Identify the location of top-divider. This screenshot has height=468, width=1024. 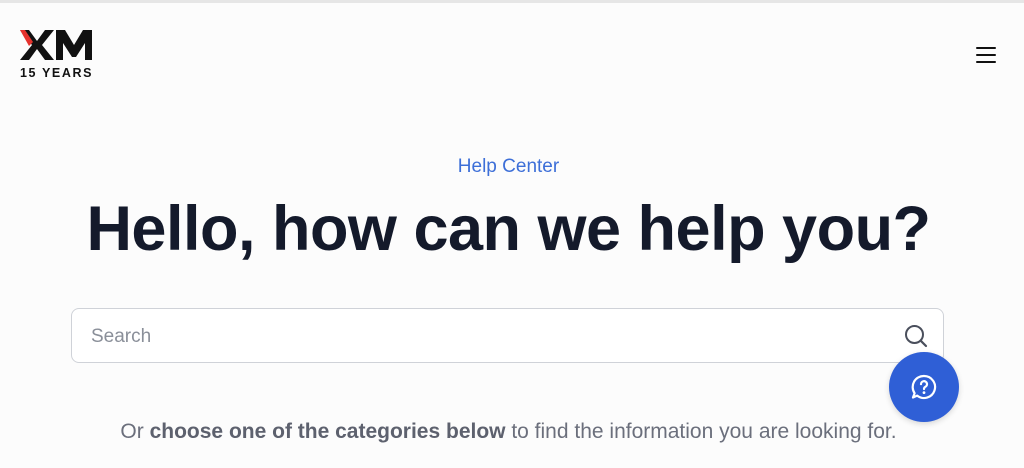
(512, 1).